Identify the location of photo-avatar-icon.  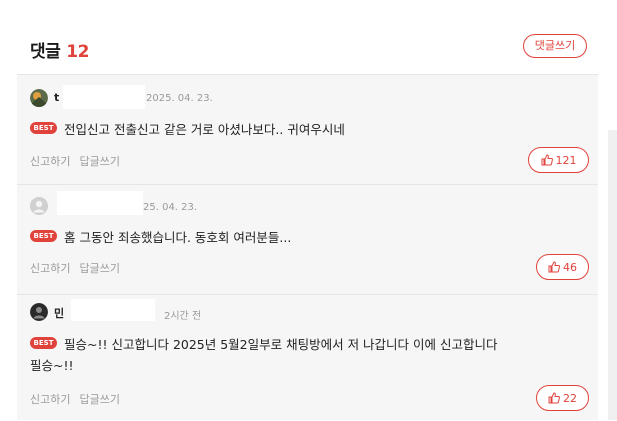
(39, 98).